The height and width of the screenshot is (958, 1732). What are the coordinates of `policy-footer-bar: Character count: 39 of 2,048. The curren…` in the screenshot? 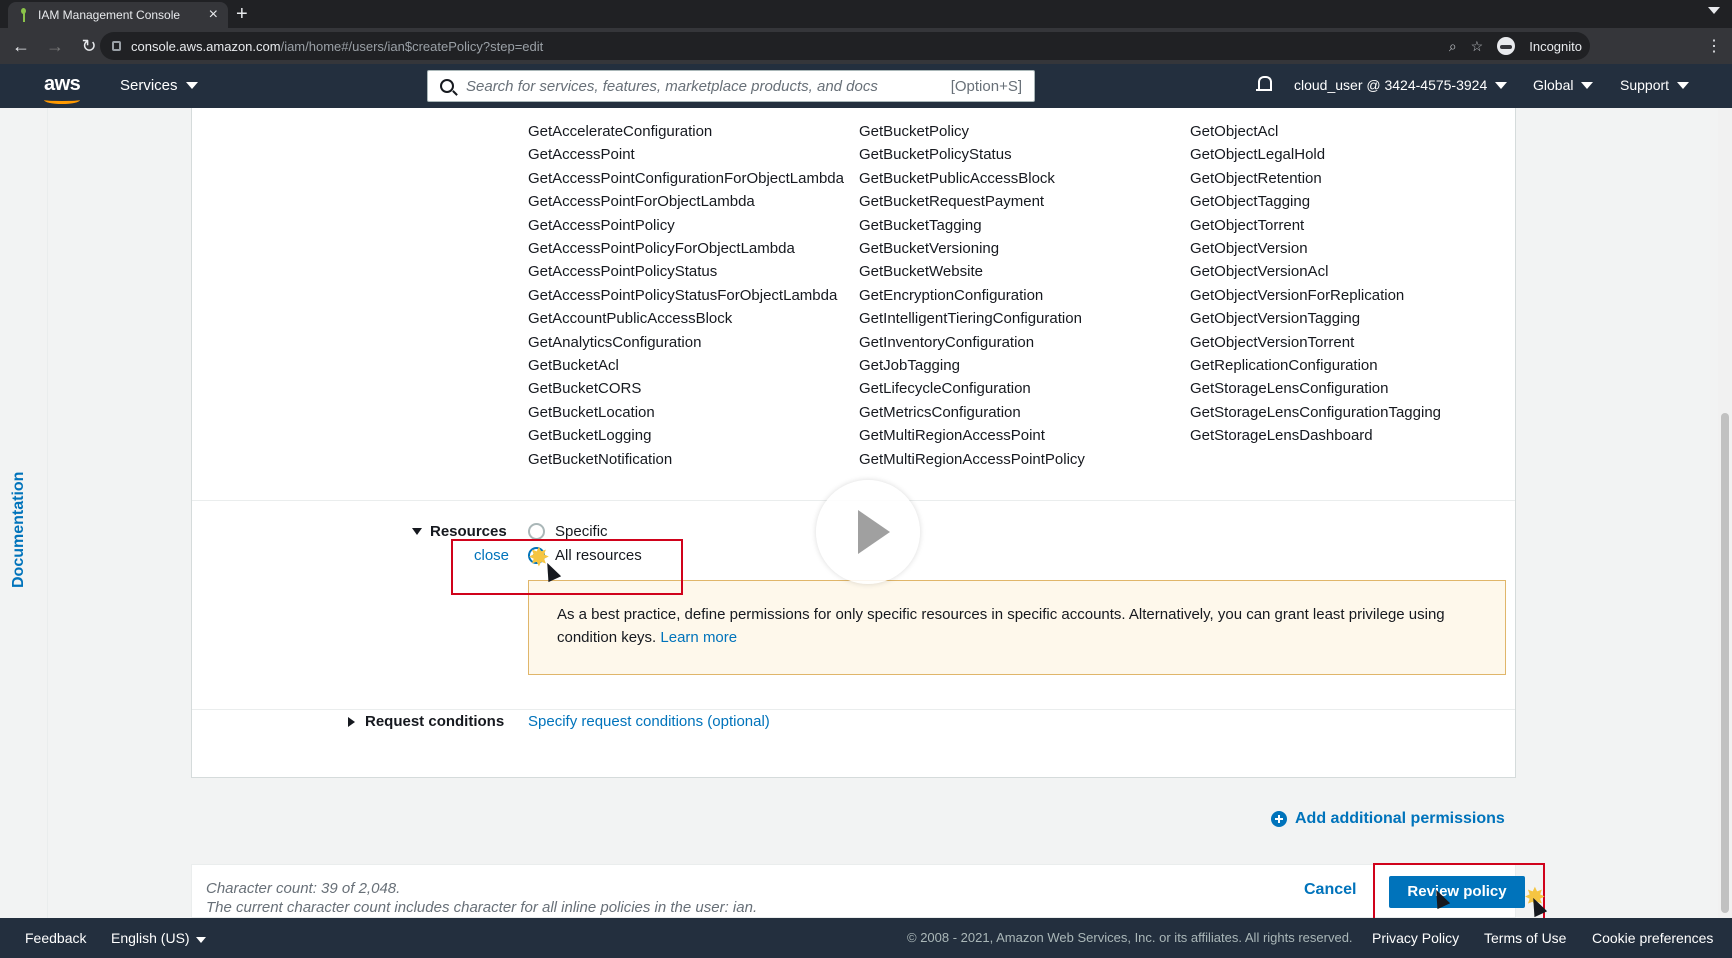 It's located at (858, 891).